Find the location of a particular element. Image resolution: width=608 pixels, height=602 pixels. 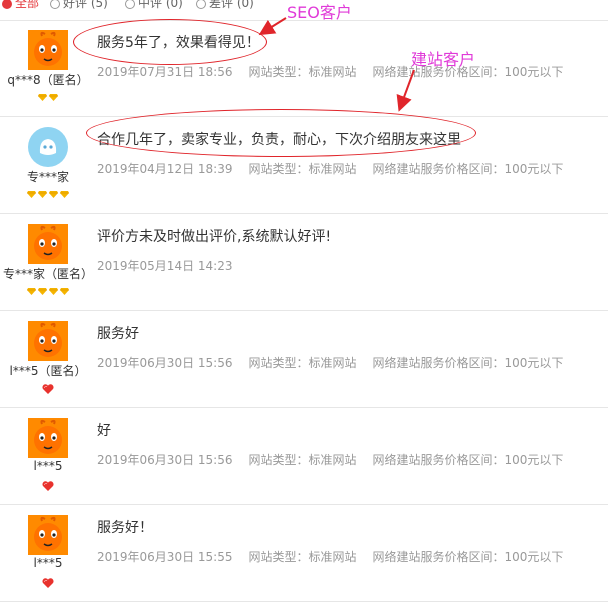

site-arrow is located at coordinates (405, 90).